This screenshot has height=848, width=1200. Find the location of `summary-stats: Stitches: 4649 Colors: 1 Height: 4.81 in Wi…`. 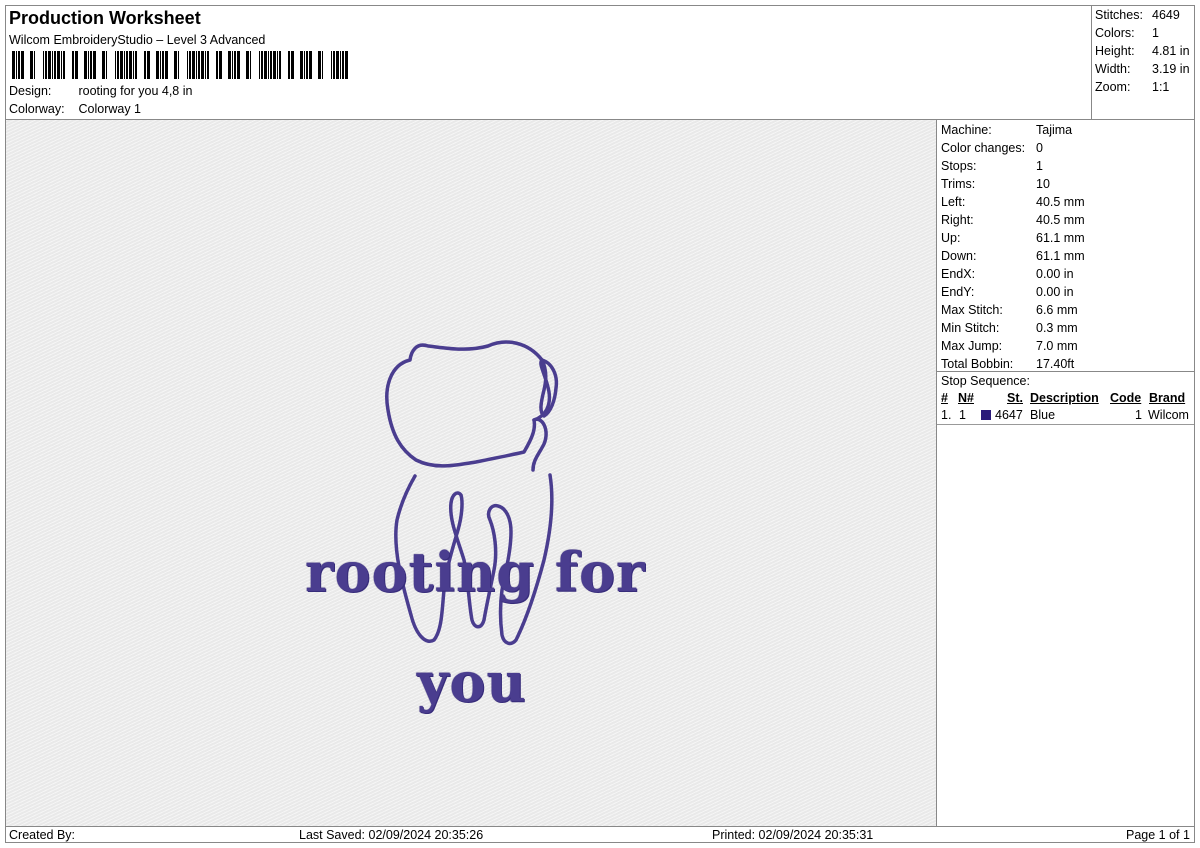

summary-stats: Stitches: 4649 Colors: 1 Height: 4.81 in Wi… is located at coordinates (1143, 62).